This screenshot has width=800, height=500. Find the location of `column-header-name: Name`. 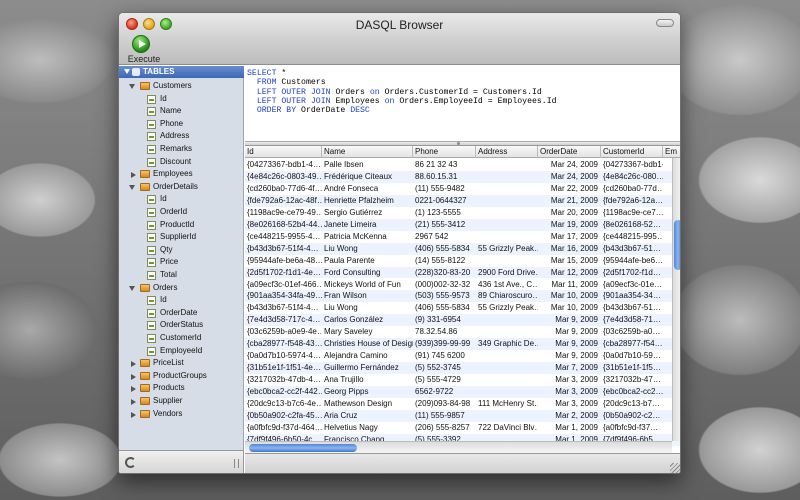

column-header-name: Name is located at coordinates (367, 152).